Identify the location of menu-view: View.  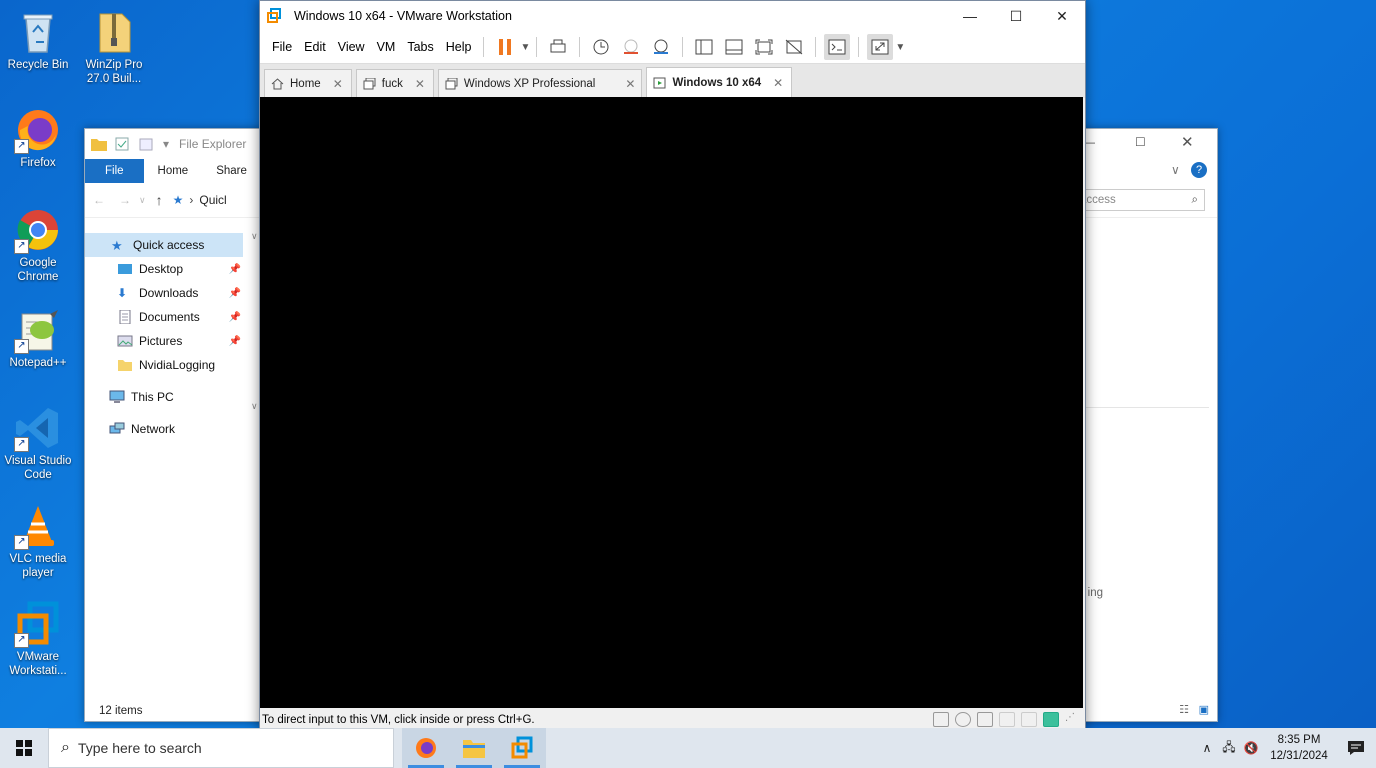
(351, 47).